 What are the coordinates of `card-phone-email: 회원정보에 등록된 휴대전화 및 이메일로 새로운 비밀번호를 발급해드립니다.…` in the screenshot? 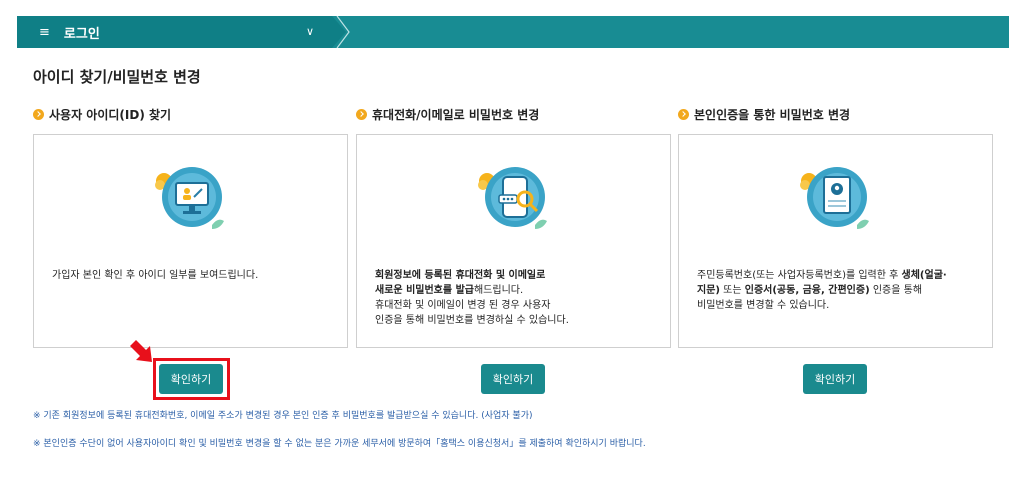 It's located at (513, 241).